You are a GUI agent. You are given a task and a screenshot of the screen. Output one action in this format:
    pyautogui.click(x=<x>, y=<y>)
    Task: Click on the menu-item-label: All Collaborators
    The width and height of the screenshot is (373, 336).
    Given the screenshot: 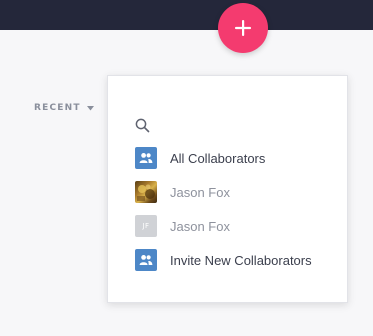 What is the action you would take?
    pyautogui.click(x=218, y=158)
    